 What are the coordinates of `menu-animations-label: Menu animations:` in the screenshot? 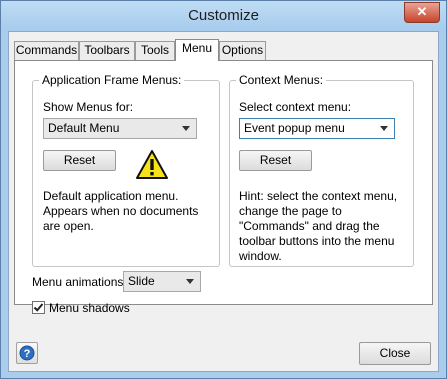 It's located at (79, 282).